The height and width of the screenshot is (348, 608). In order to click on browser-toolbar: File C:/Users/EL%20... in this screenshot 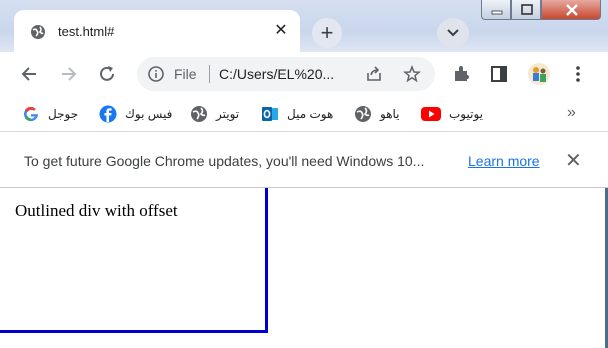, I will do `click(304, 74)`.